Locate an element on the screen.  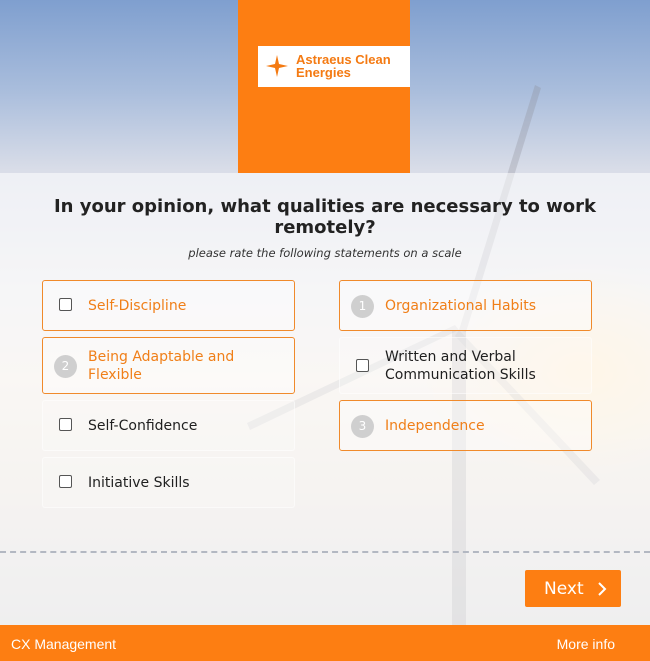
option-self-confidence: Self-Confidence is located at coordinates (168, 425).